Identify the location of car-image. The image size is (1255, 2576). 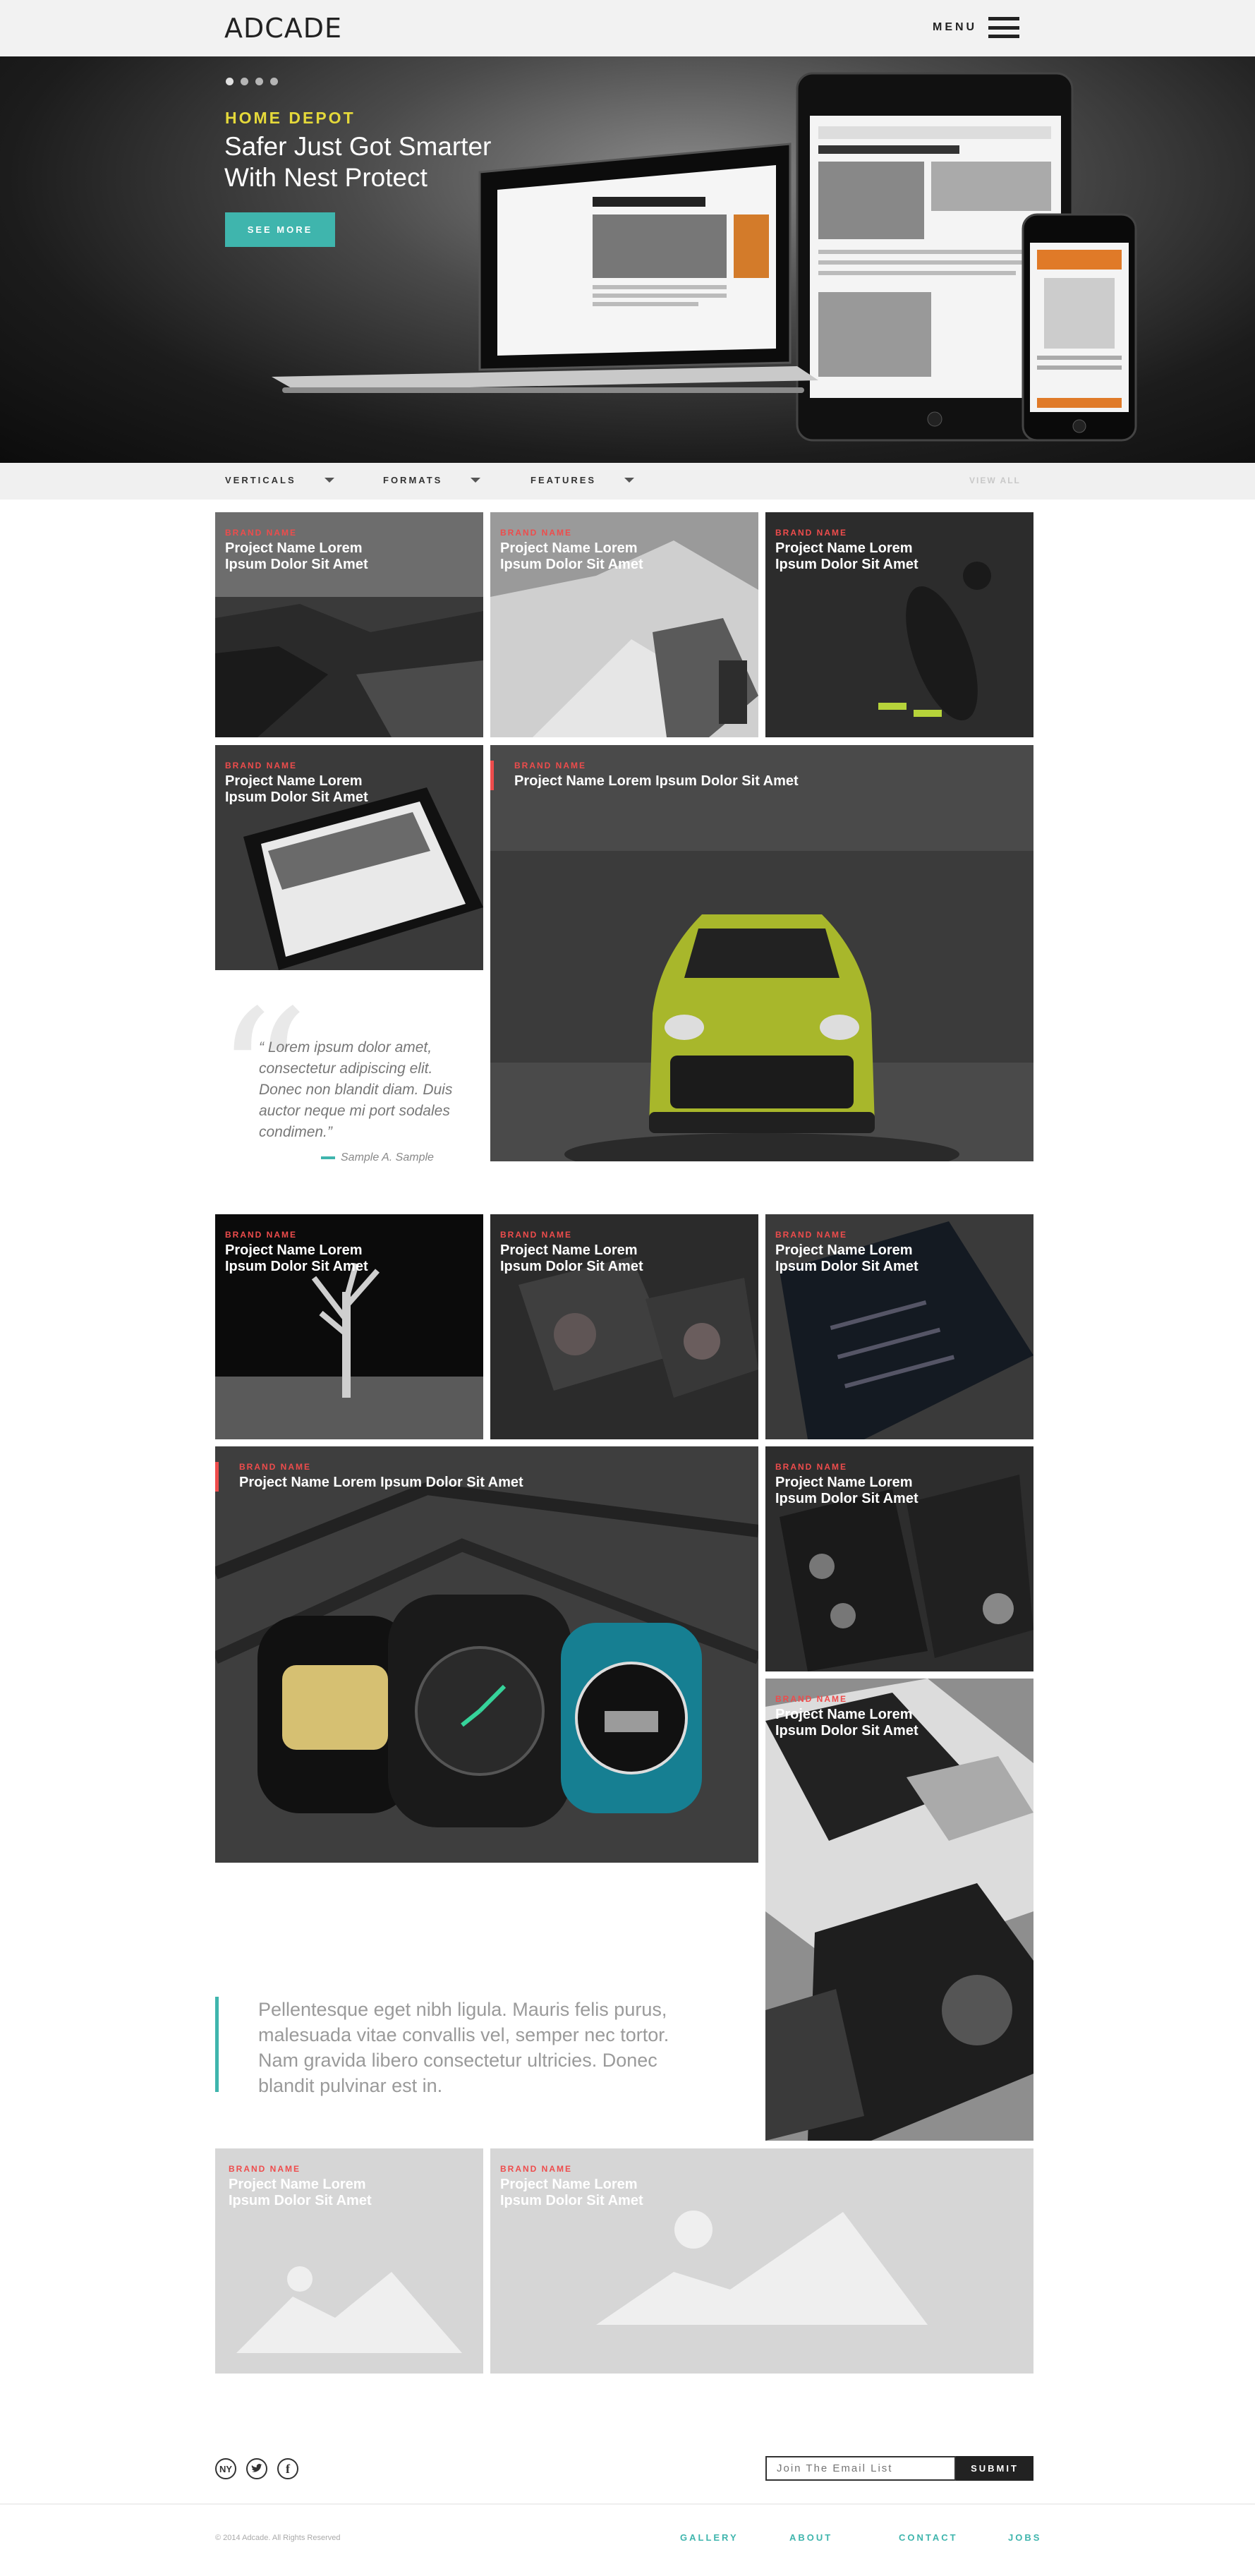
(761, 953).